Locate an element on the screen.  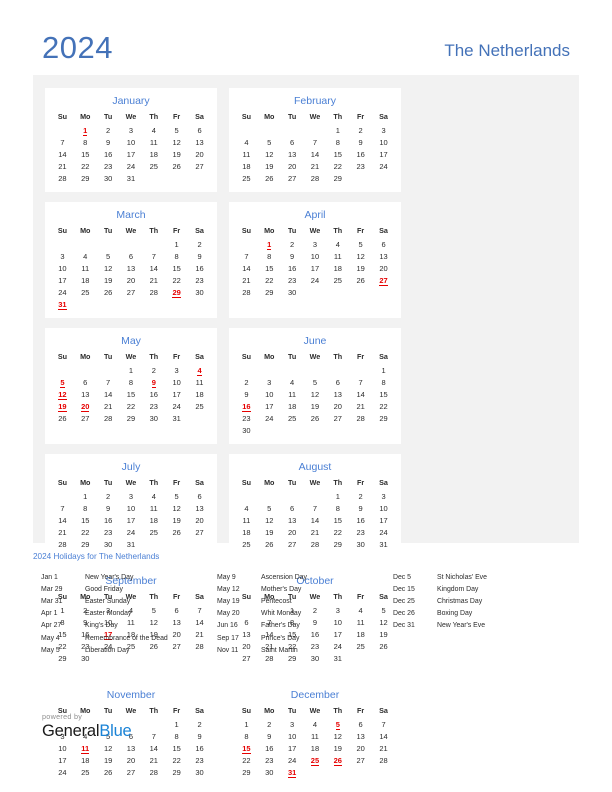
generalblue-logo: GeneralBlue is located at coordinates (87, 731).